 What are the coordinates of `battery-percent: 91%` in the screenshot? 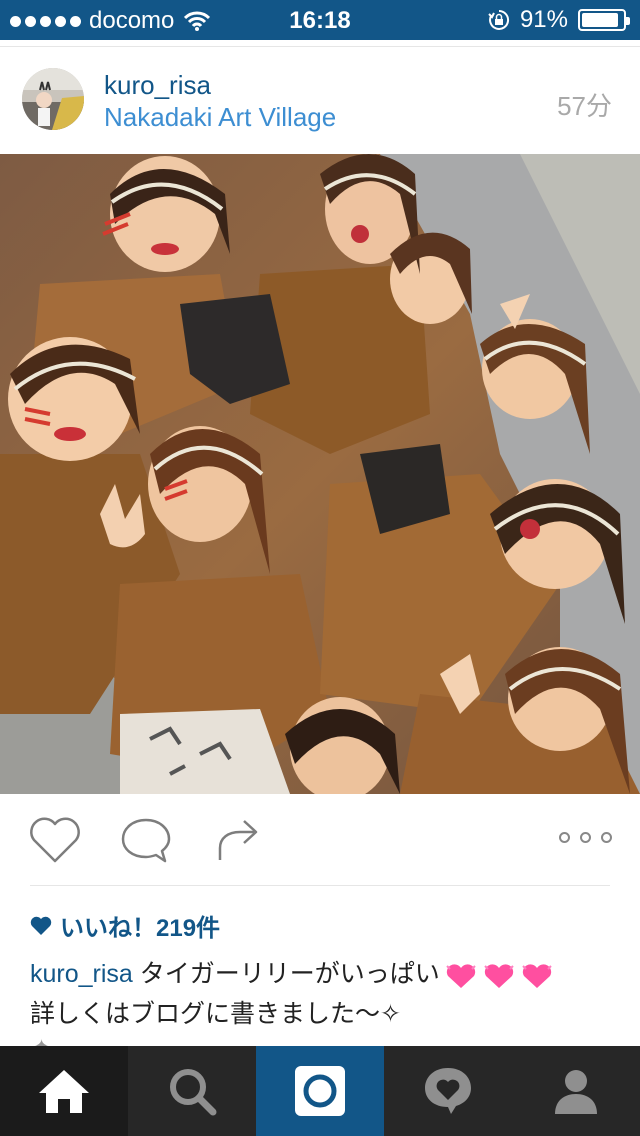 It's located at (543, 19).